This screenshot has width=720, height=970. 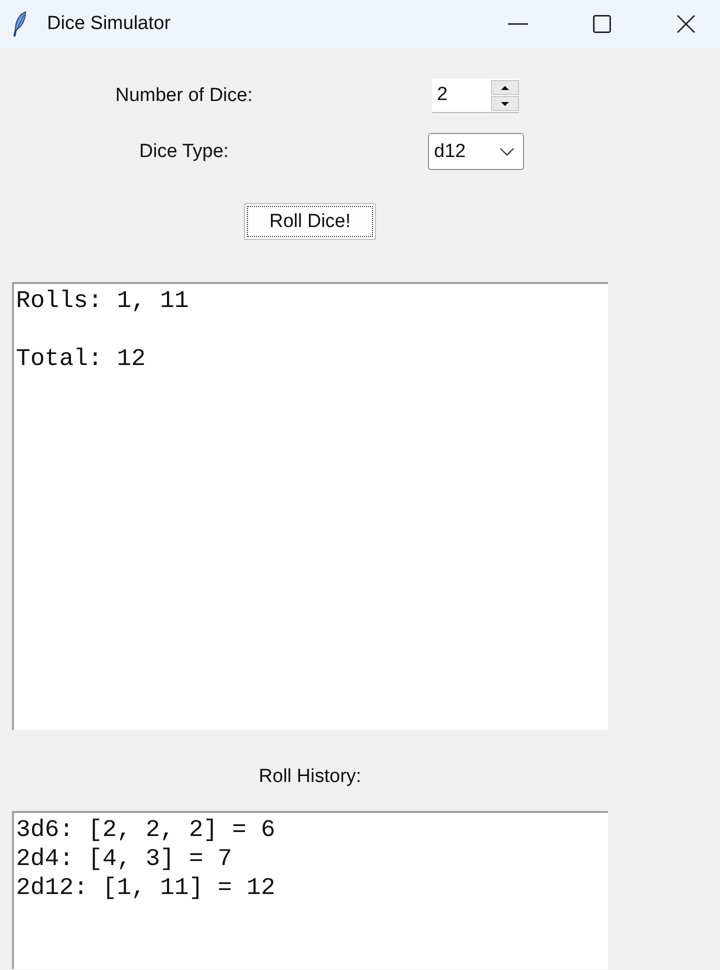 What do you see at coordinates (602, 24) in the screenshot?
I see `maximize-icon` at bounding box center [602, 24].